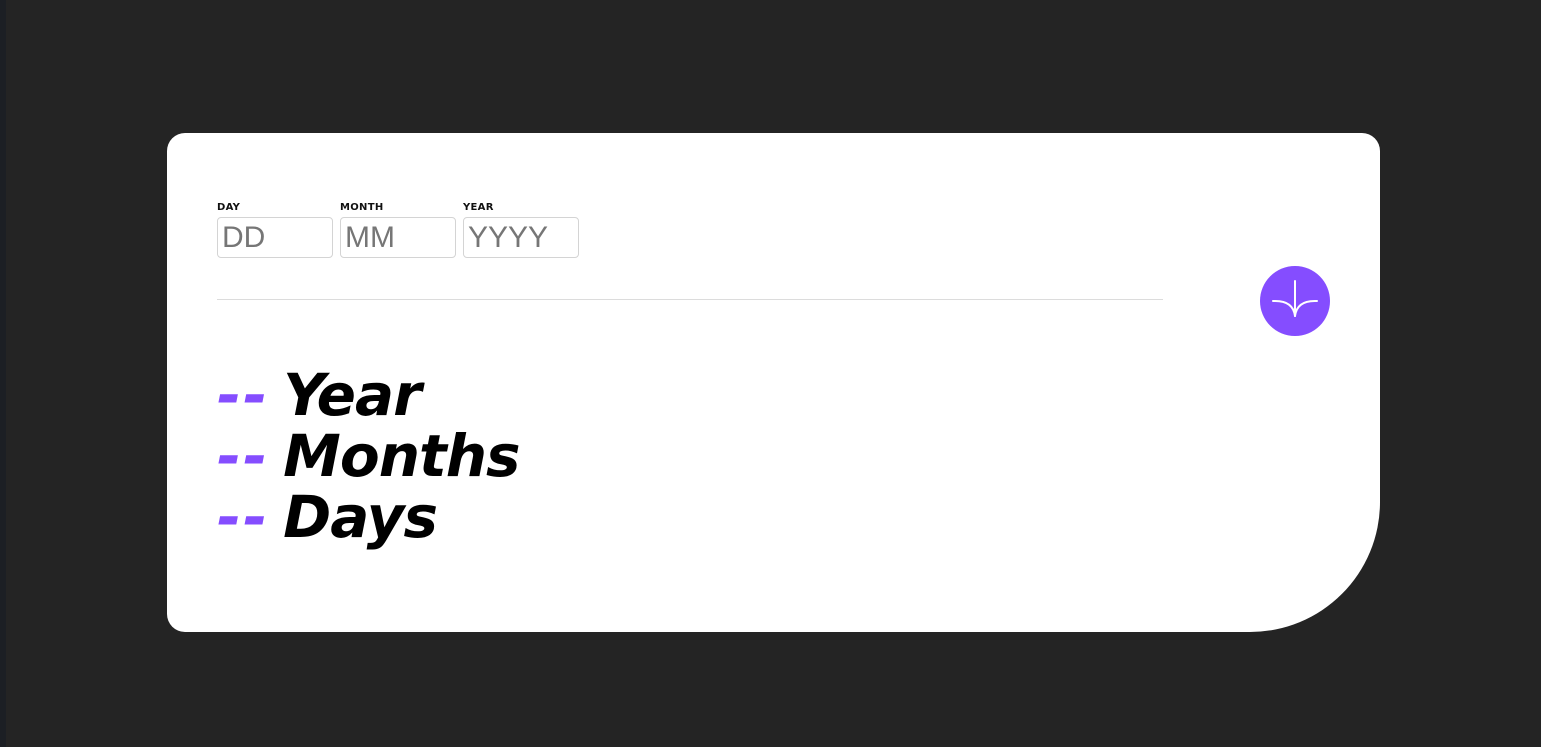  I want to click on result-months: -- Months, so click(369, 456).